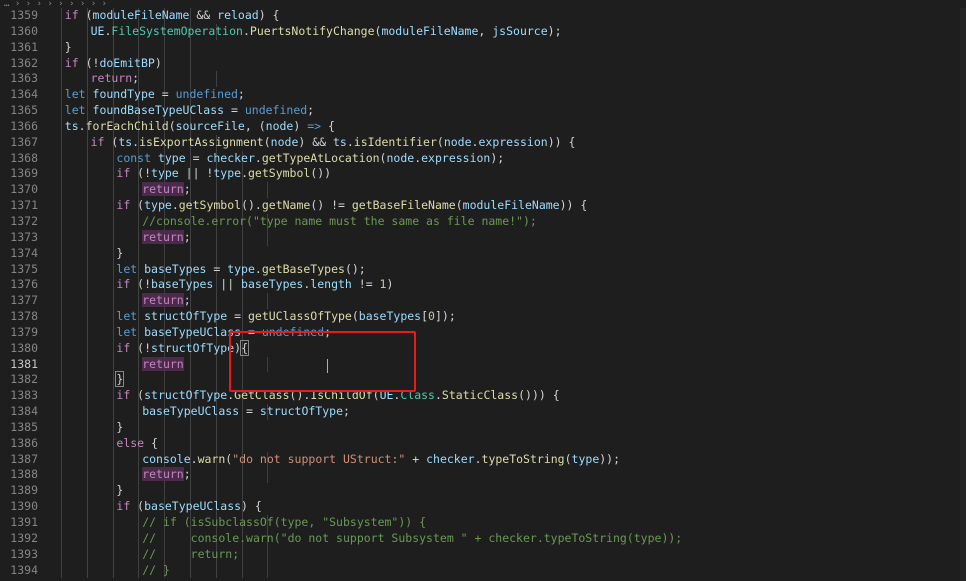 This screenshot has height=581, width=966. I want to click on code-line: 1369 if (!type || !type.getSymbol()), so click(483, 174).